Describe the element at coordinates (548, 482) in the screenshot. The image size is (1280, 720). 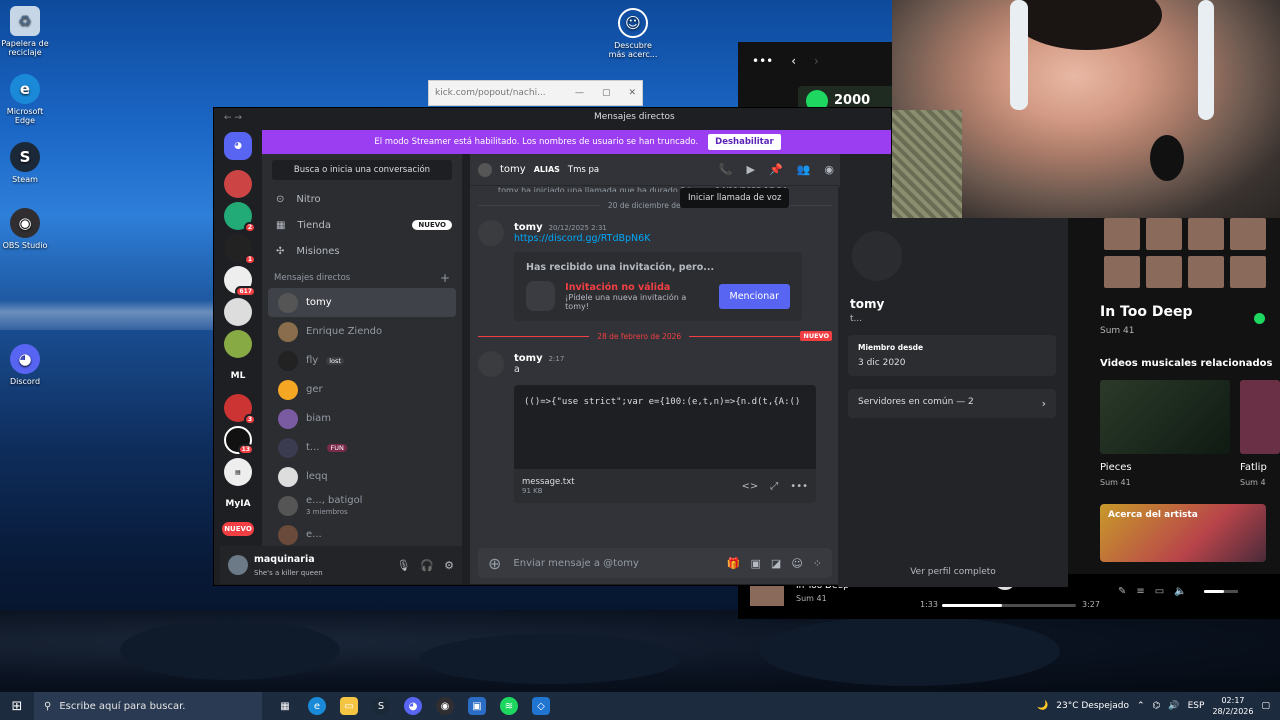
I see `file-name: message.txt` at that location.